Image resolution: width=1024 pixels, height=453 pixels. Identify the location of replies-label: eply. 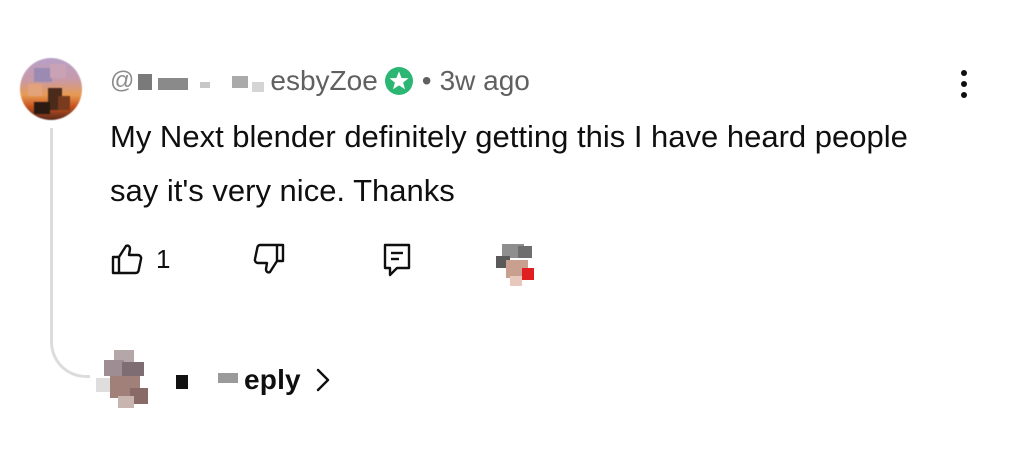
(272, 379).